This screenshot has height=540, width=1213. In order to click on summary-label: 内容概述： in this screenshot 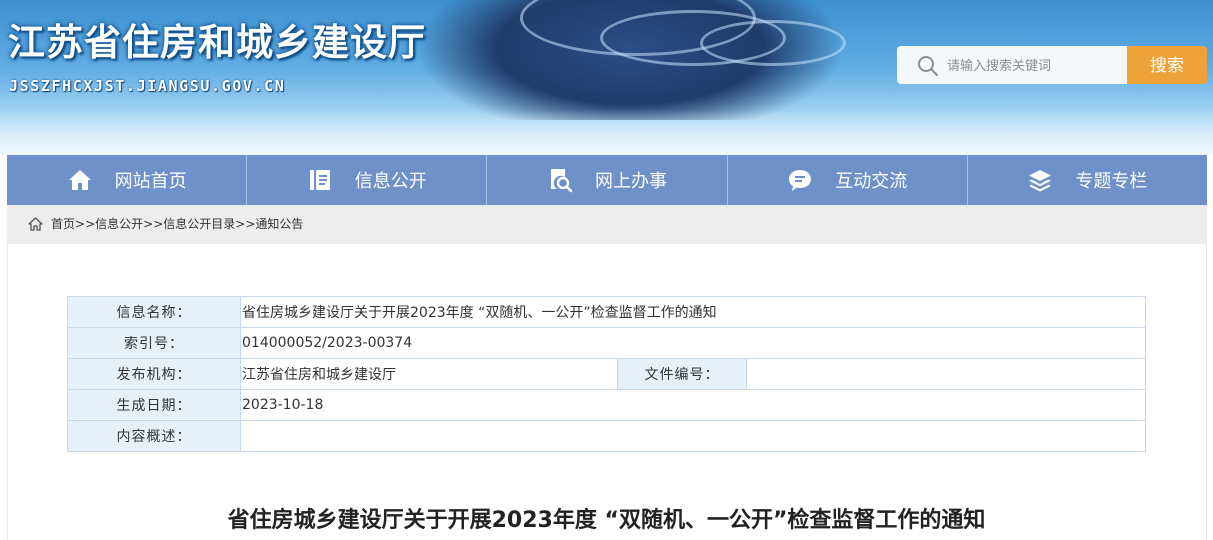, I will do `click(154, 436)`.